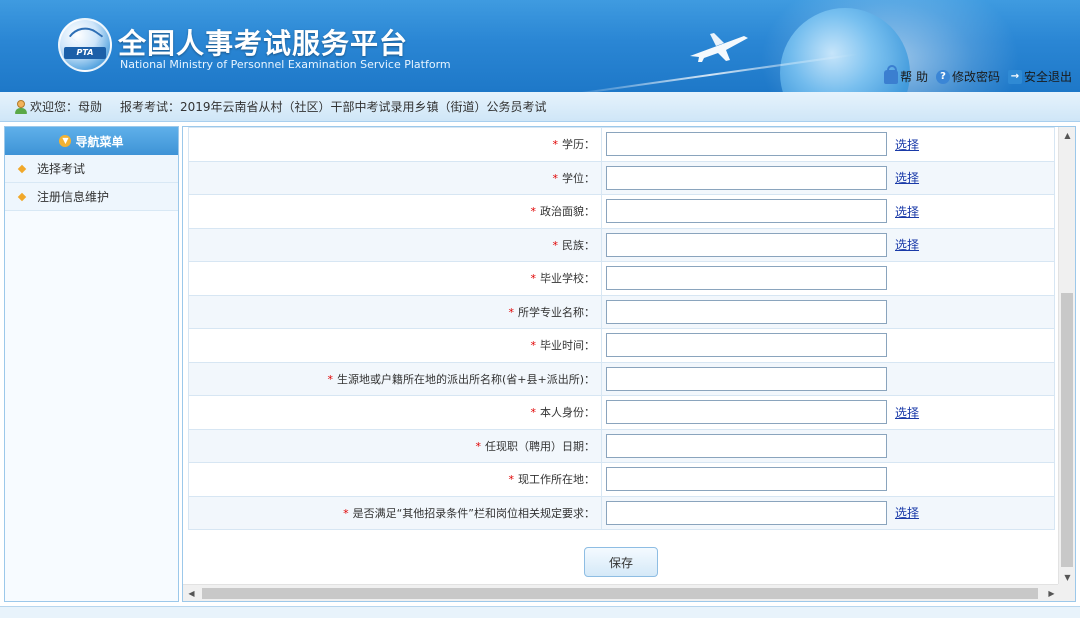  What do you see at coordinates (333, 107) in the screenshot?
I see `current-exam: 报考考试：2019年云南省从村（社区）干部中考试录用乡镇（街道）公务员考试` at bounding box center [333, 107].